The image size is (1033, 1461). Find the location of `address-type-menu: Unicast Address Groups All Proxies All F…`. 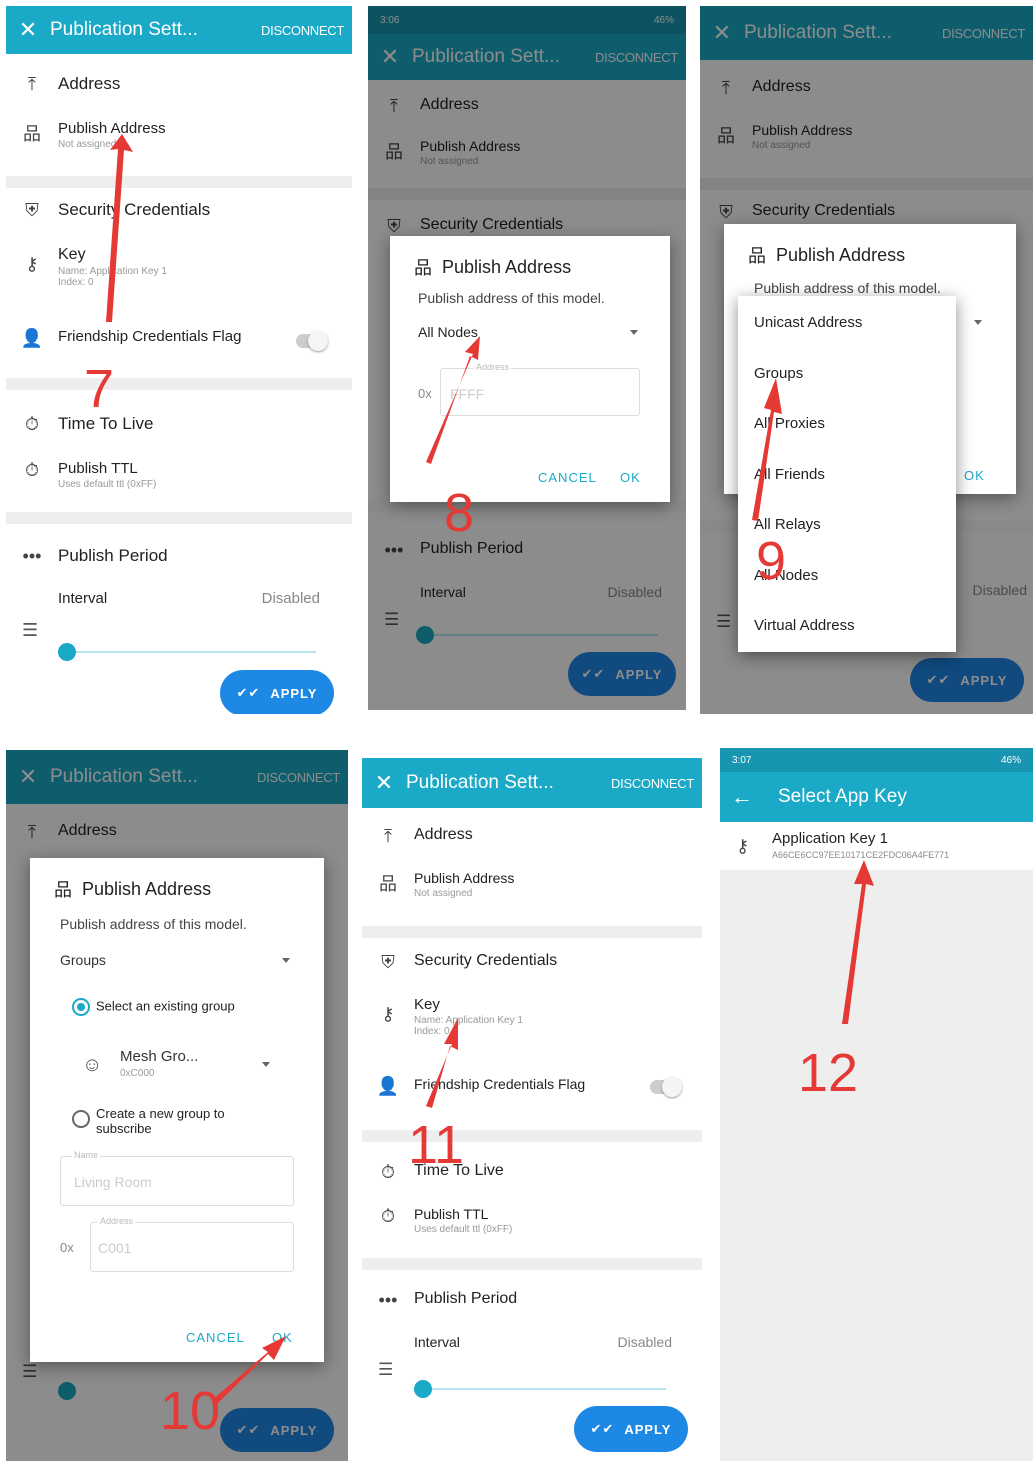

address-type-menu: Unicast Address Groups All Proxies All F… is located at coordinates (847, 474).